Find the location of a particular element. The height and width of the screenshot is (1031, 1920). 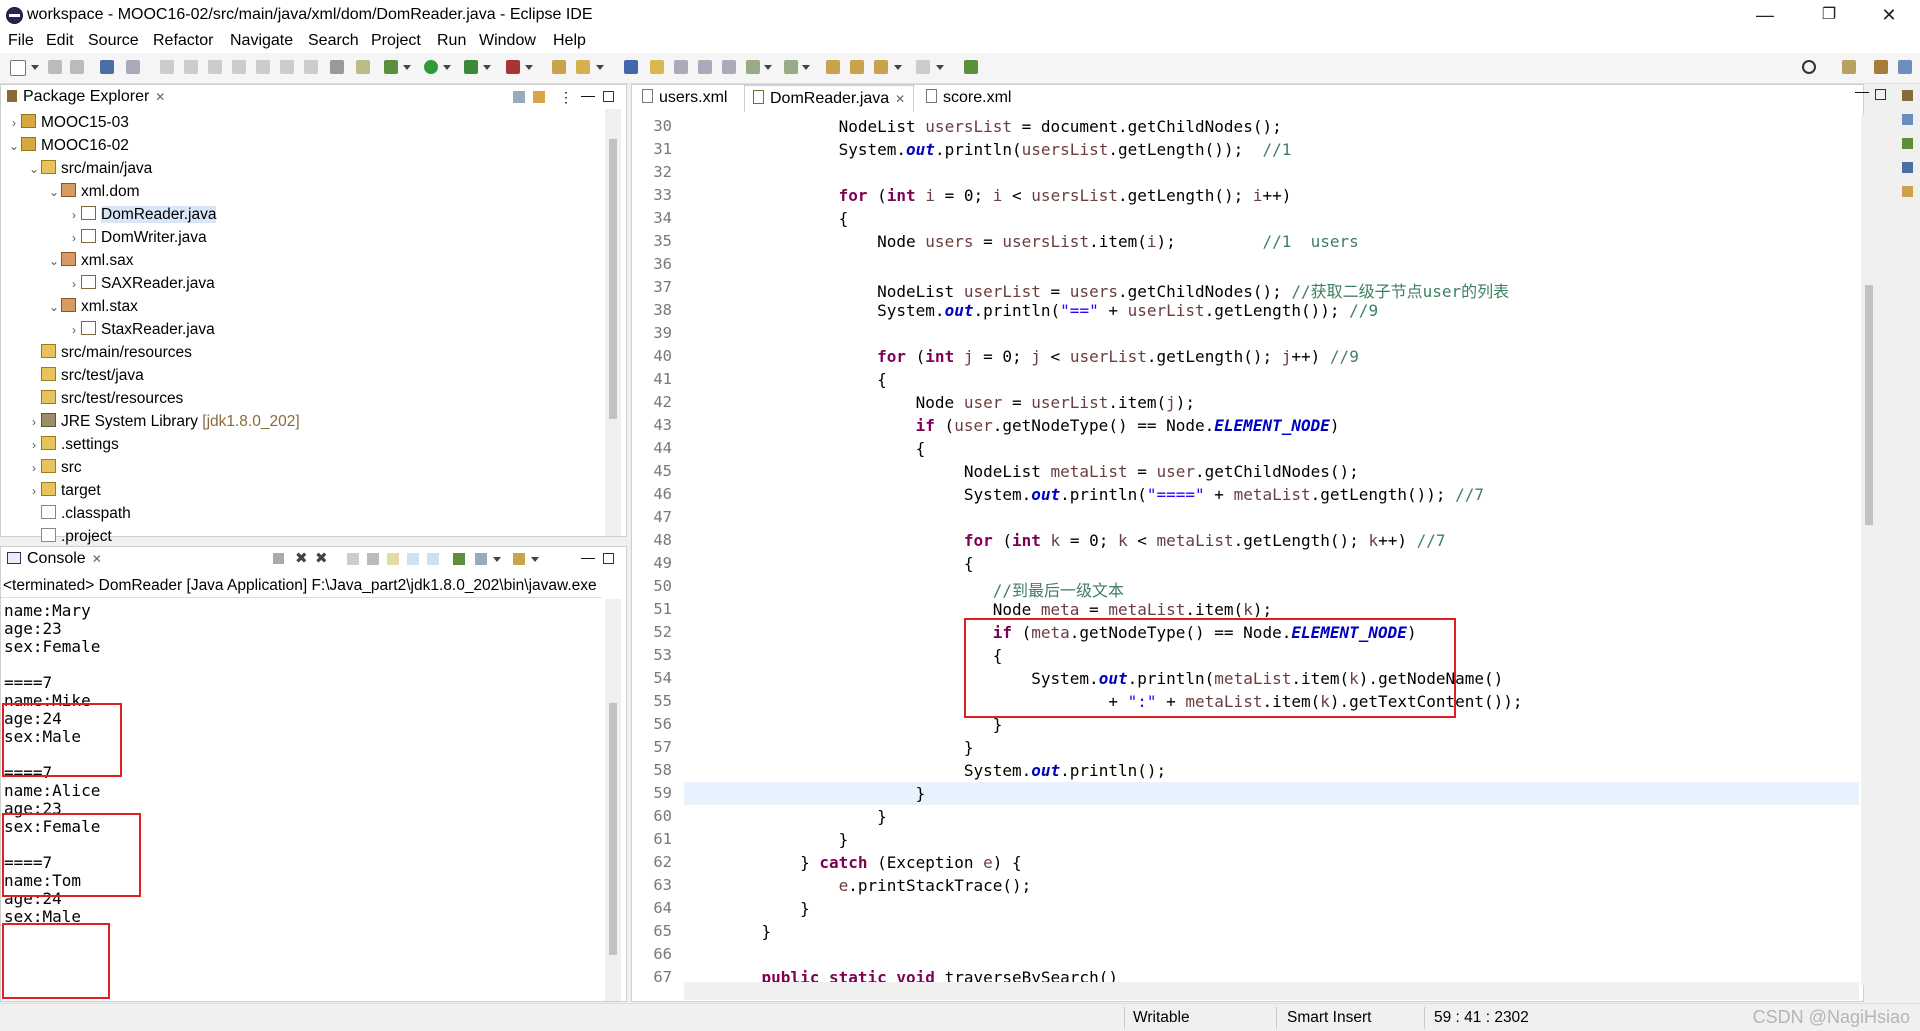

java-perspective-icon is located at coordinates (1881, 67).